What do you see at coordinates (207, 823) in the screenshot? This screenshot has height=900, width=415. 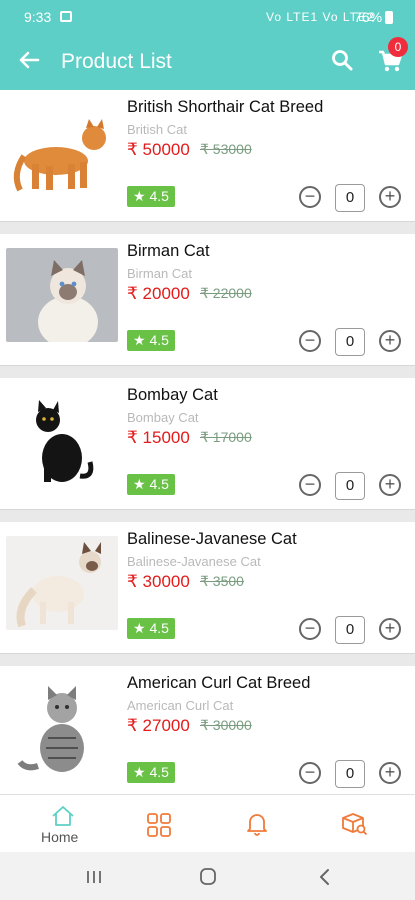 I see `bottom-navigation: Home` at bounding box center [207, 823].